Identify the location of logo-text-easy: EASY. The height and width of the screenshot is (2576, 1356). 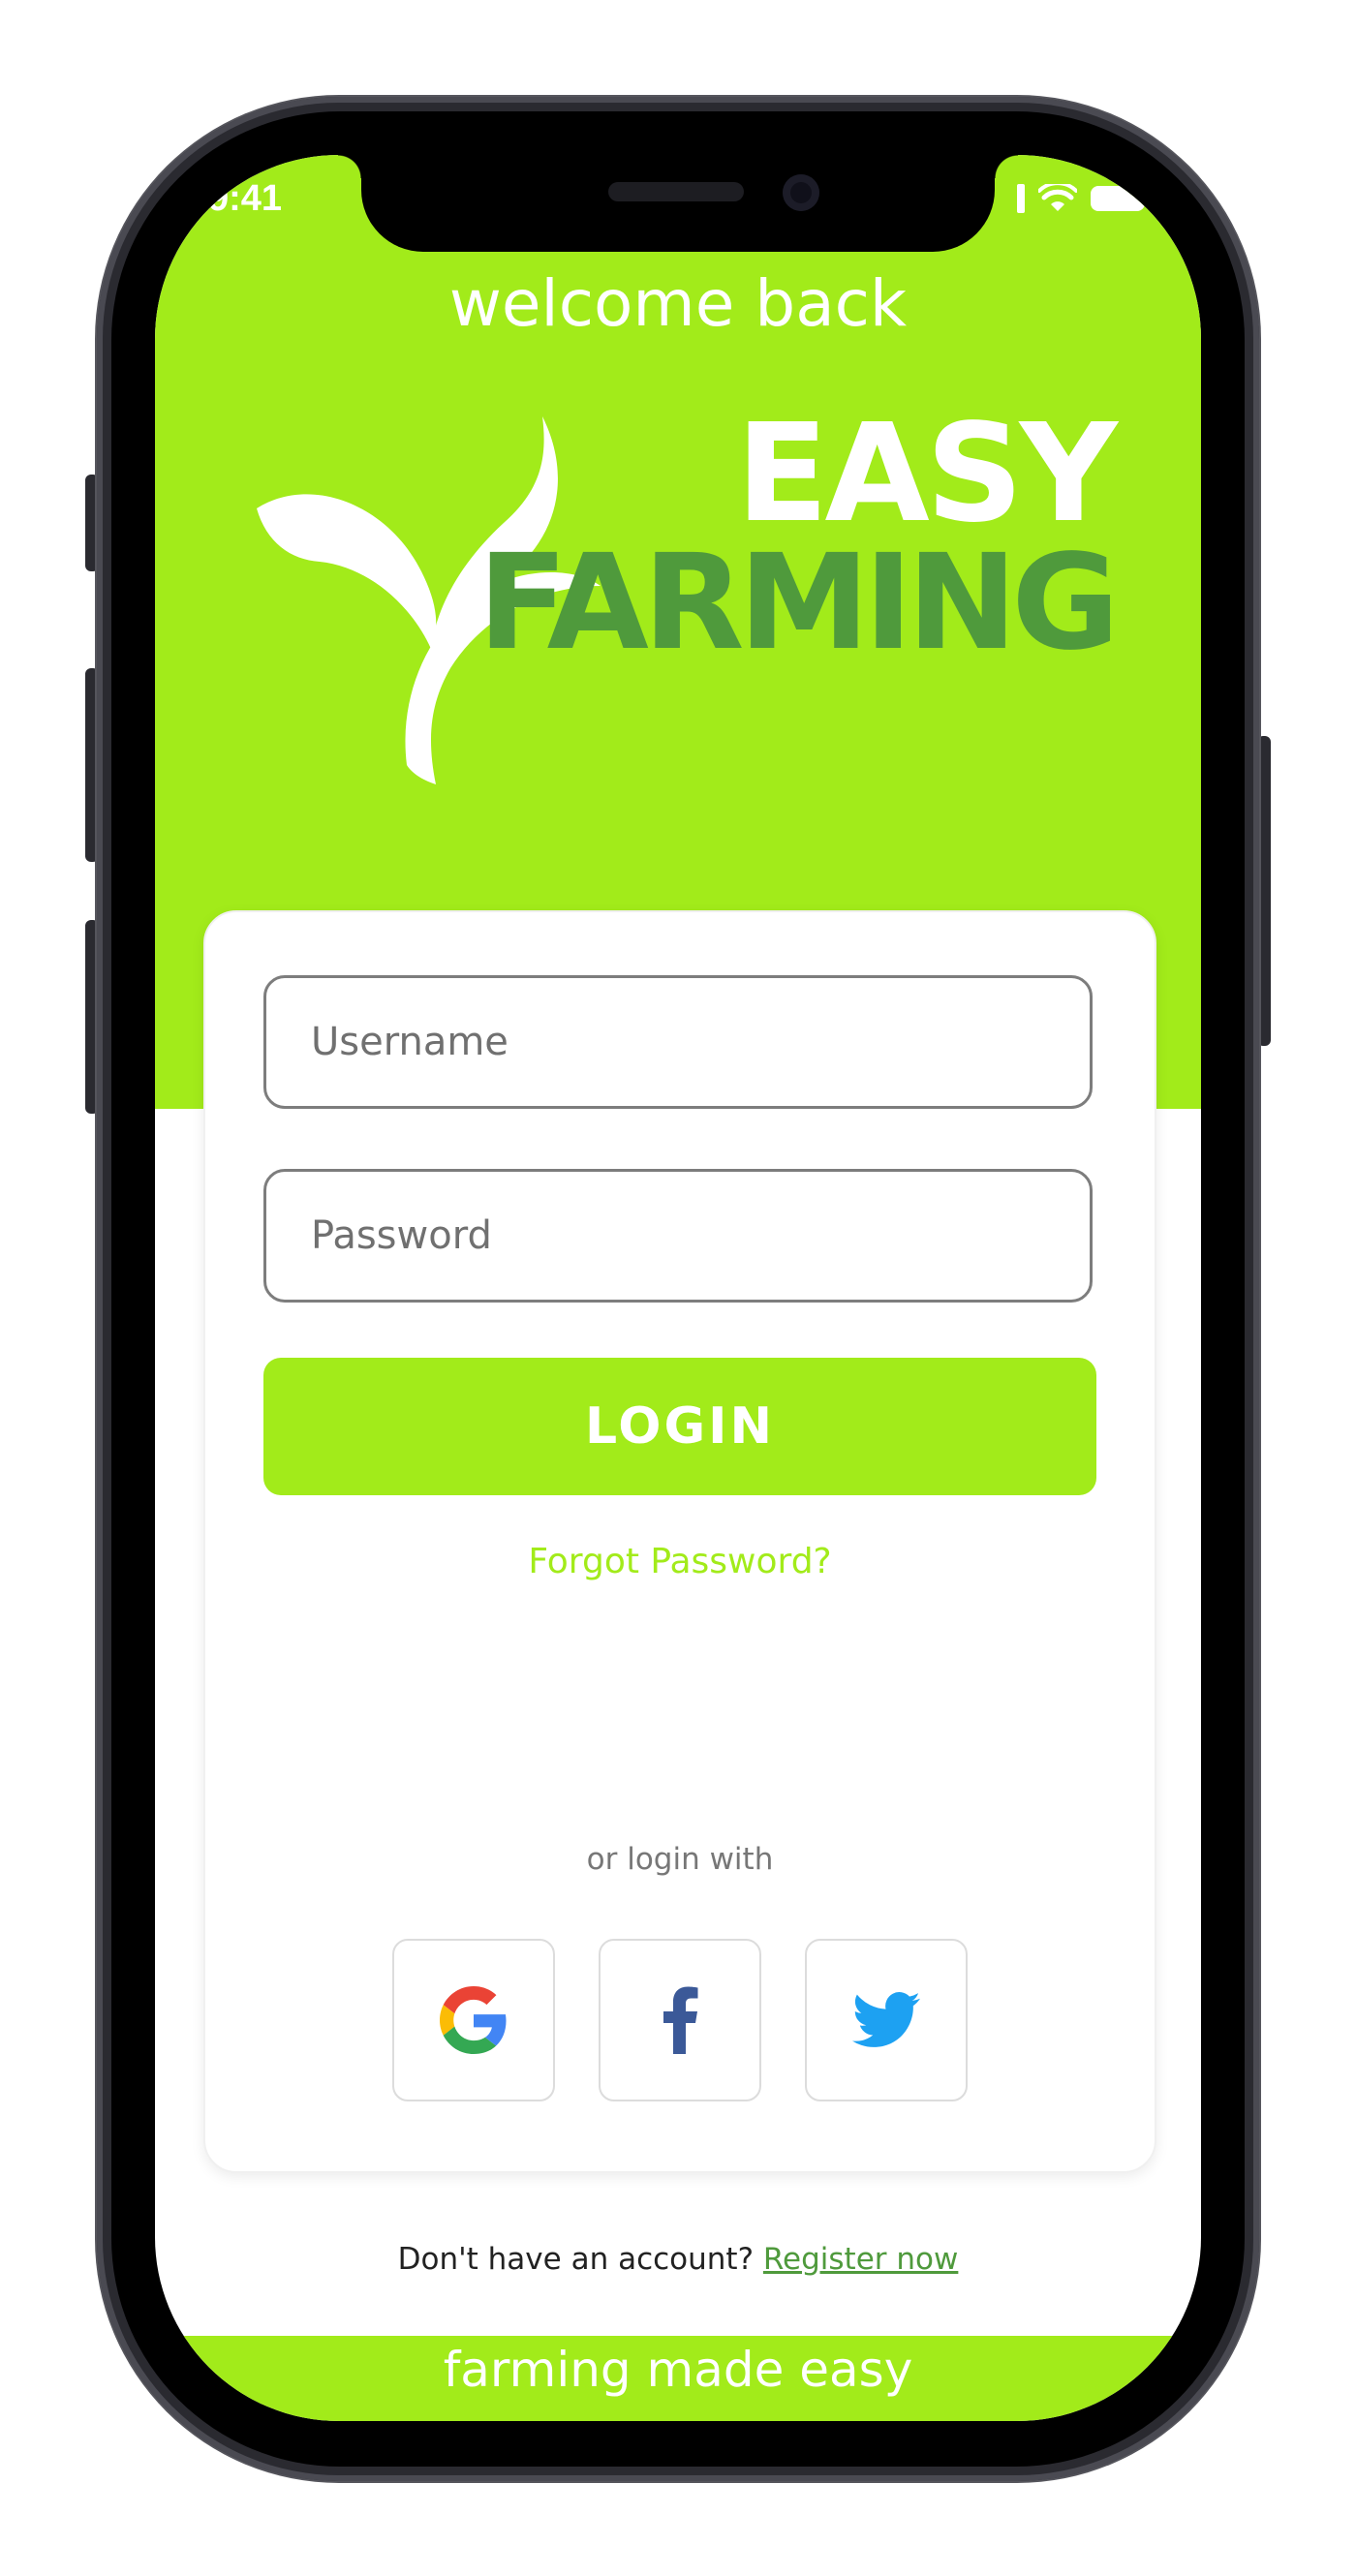
(926, 474).